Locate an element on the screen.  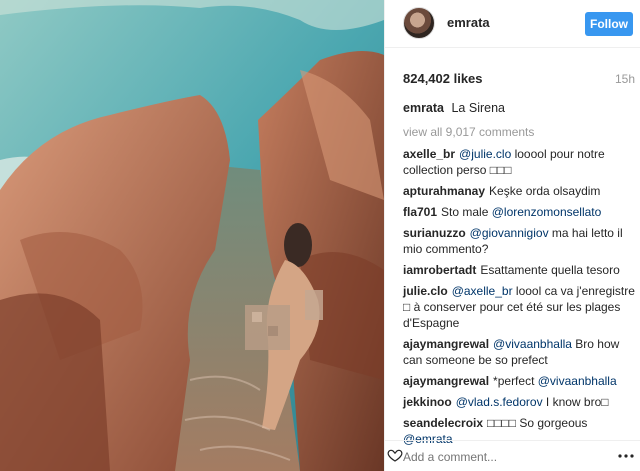
comment-username: fla701 is located at coordinates (420, 212).